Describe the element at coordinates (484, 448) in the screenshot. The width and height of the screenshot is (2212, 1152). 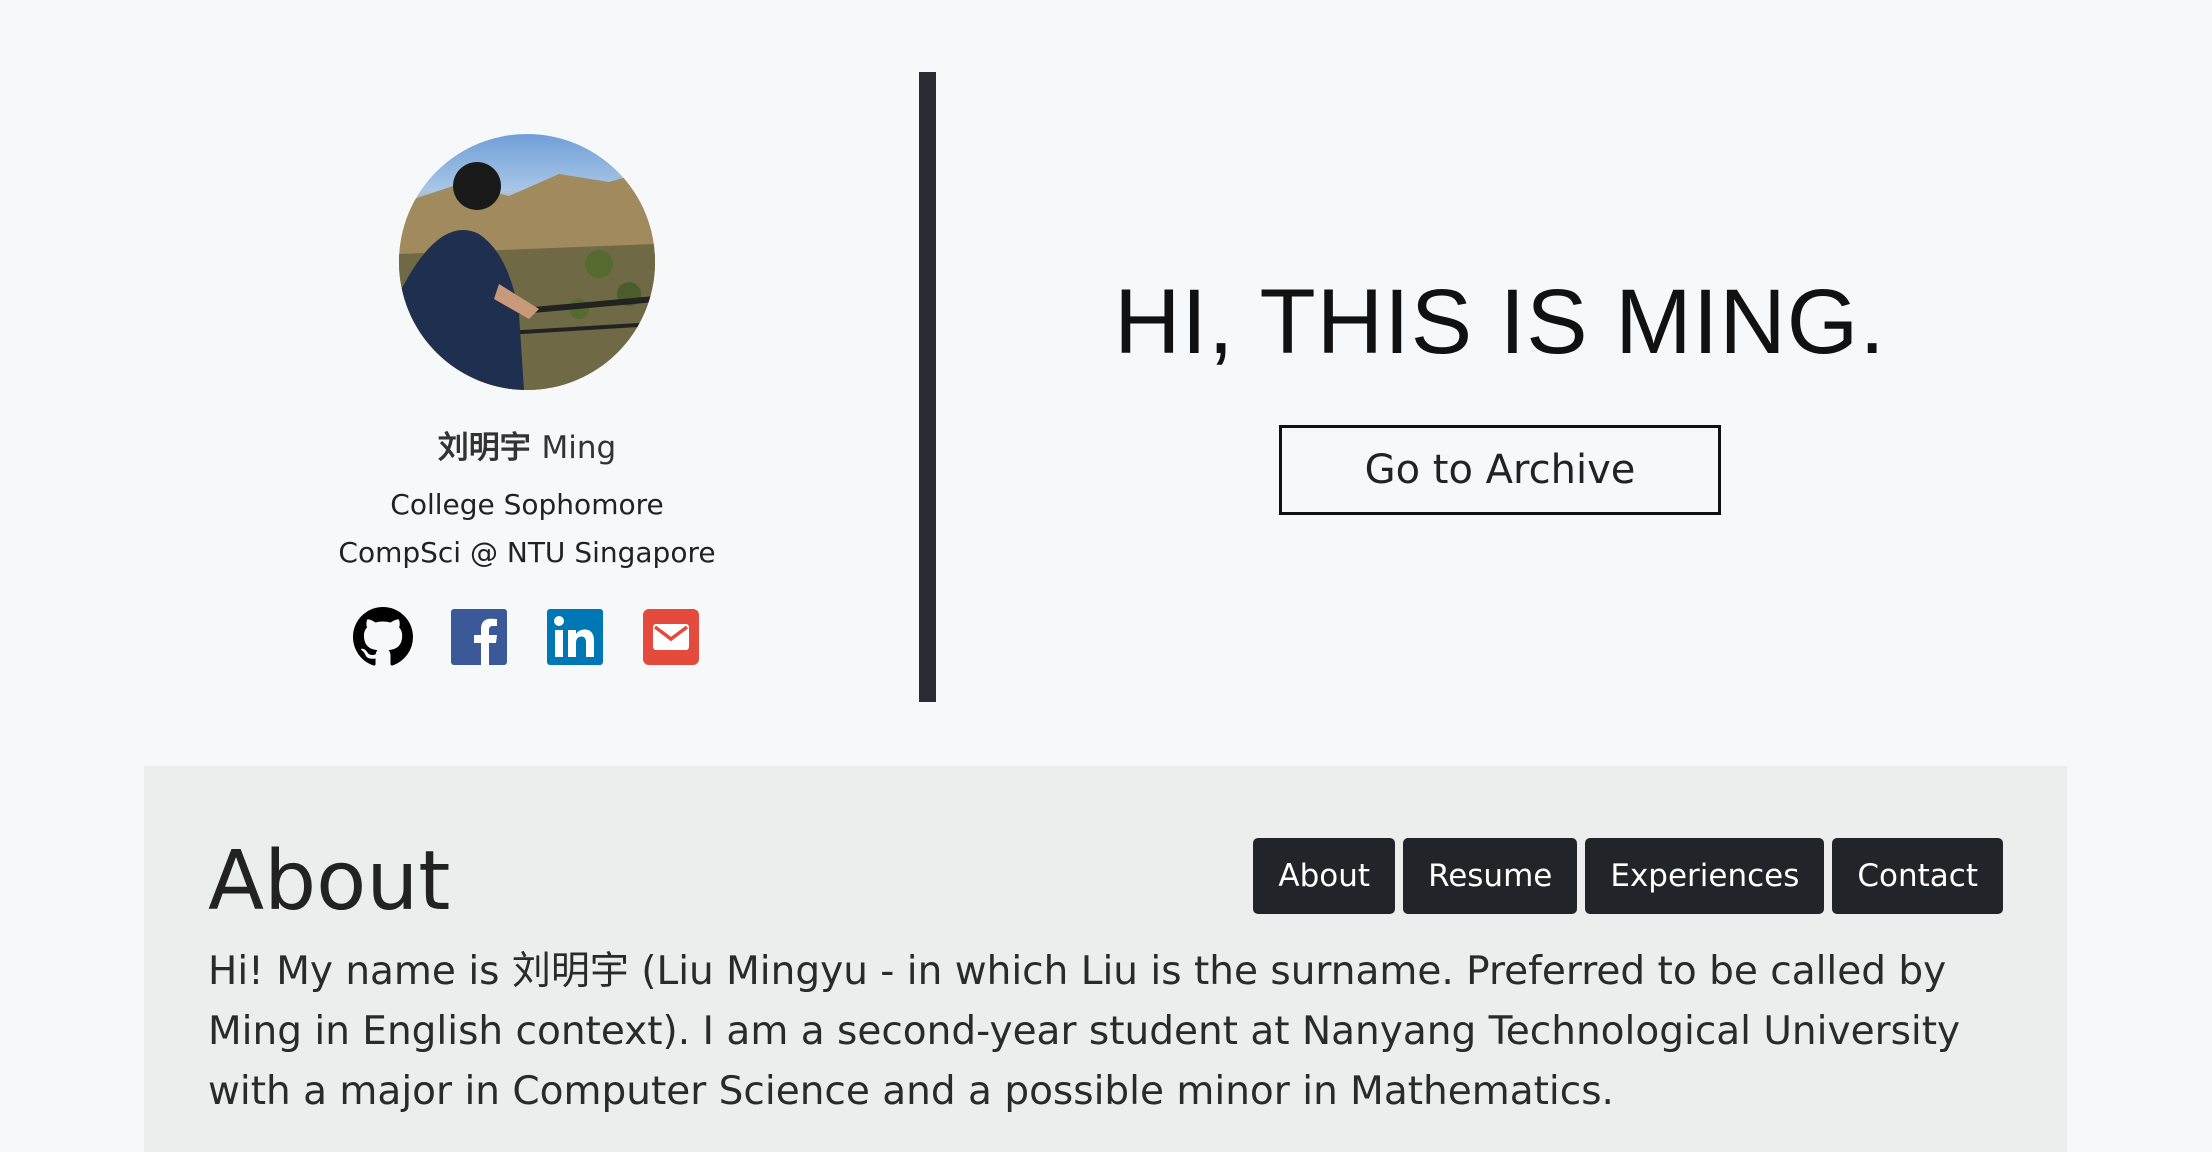
I see `profile-name-cn: 刘明宇` at that location.